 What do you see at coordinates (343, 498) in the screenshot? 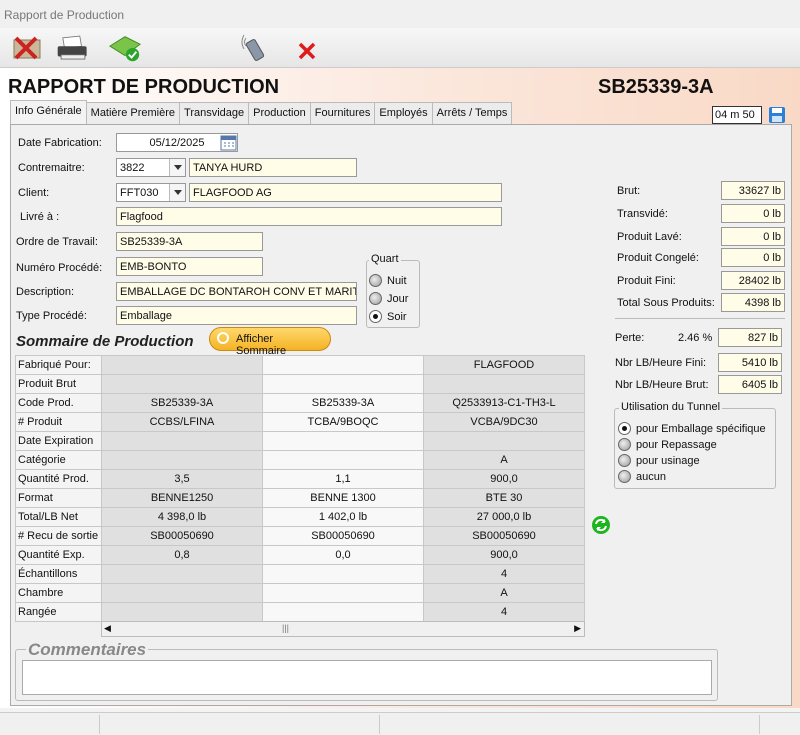
I see `table-cell: BENNE 1300` at bounding box center [343, 498].